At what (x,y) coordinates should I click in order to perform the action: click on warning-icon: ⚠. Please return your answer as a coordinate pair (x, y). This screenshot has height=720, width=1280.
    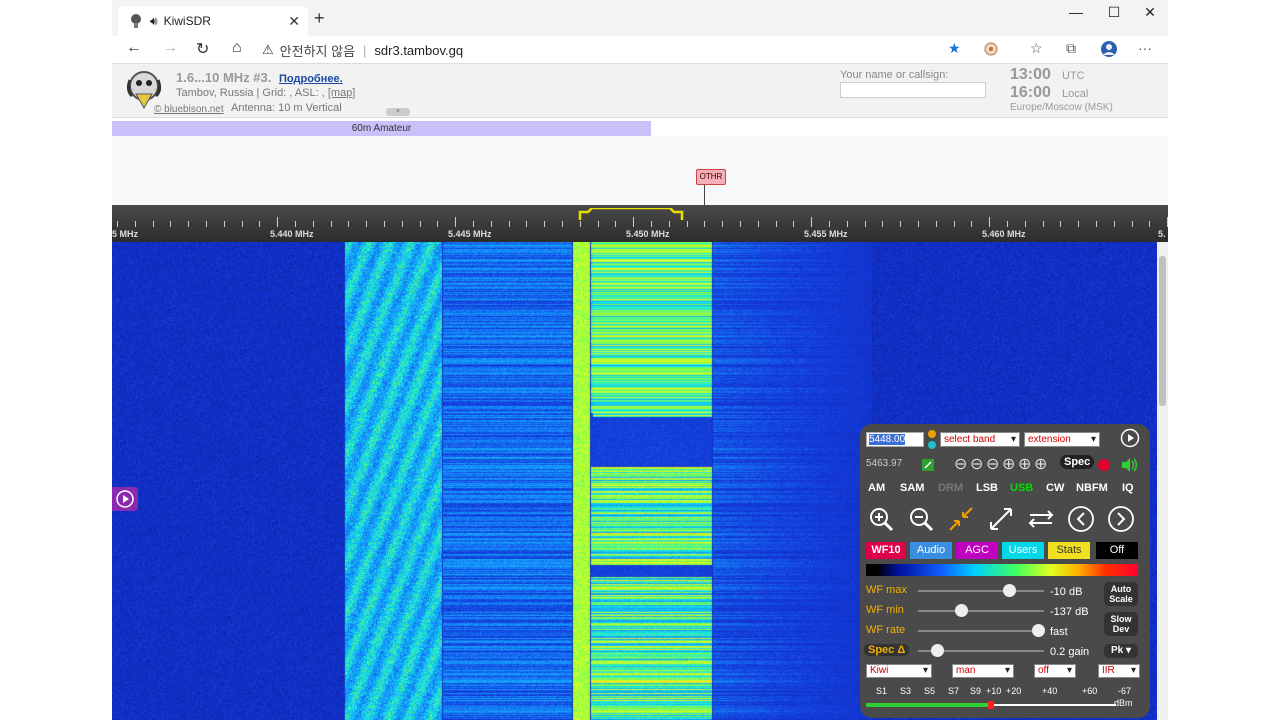
    Looking at the image, I should click on (268, 50).